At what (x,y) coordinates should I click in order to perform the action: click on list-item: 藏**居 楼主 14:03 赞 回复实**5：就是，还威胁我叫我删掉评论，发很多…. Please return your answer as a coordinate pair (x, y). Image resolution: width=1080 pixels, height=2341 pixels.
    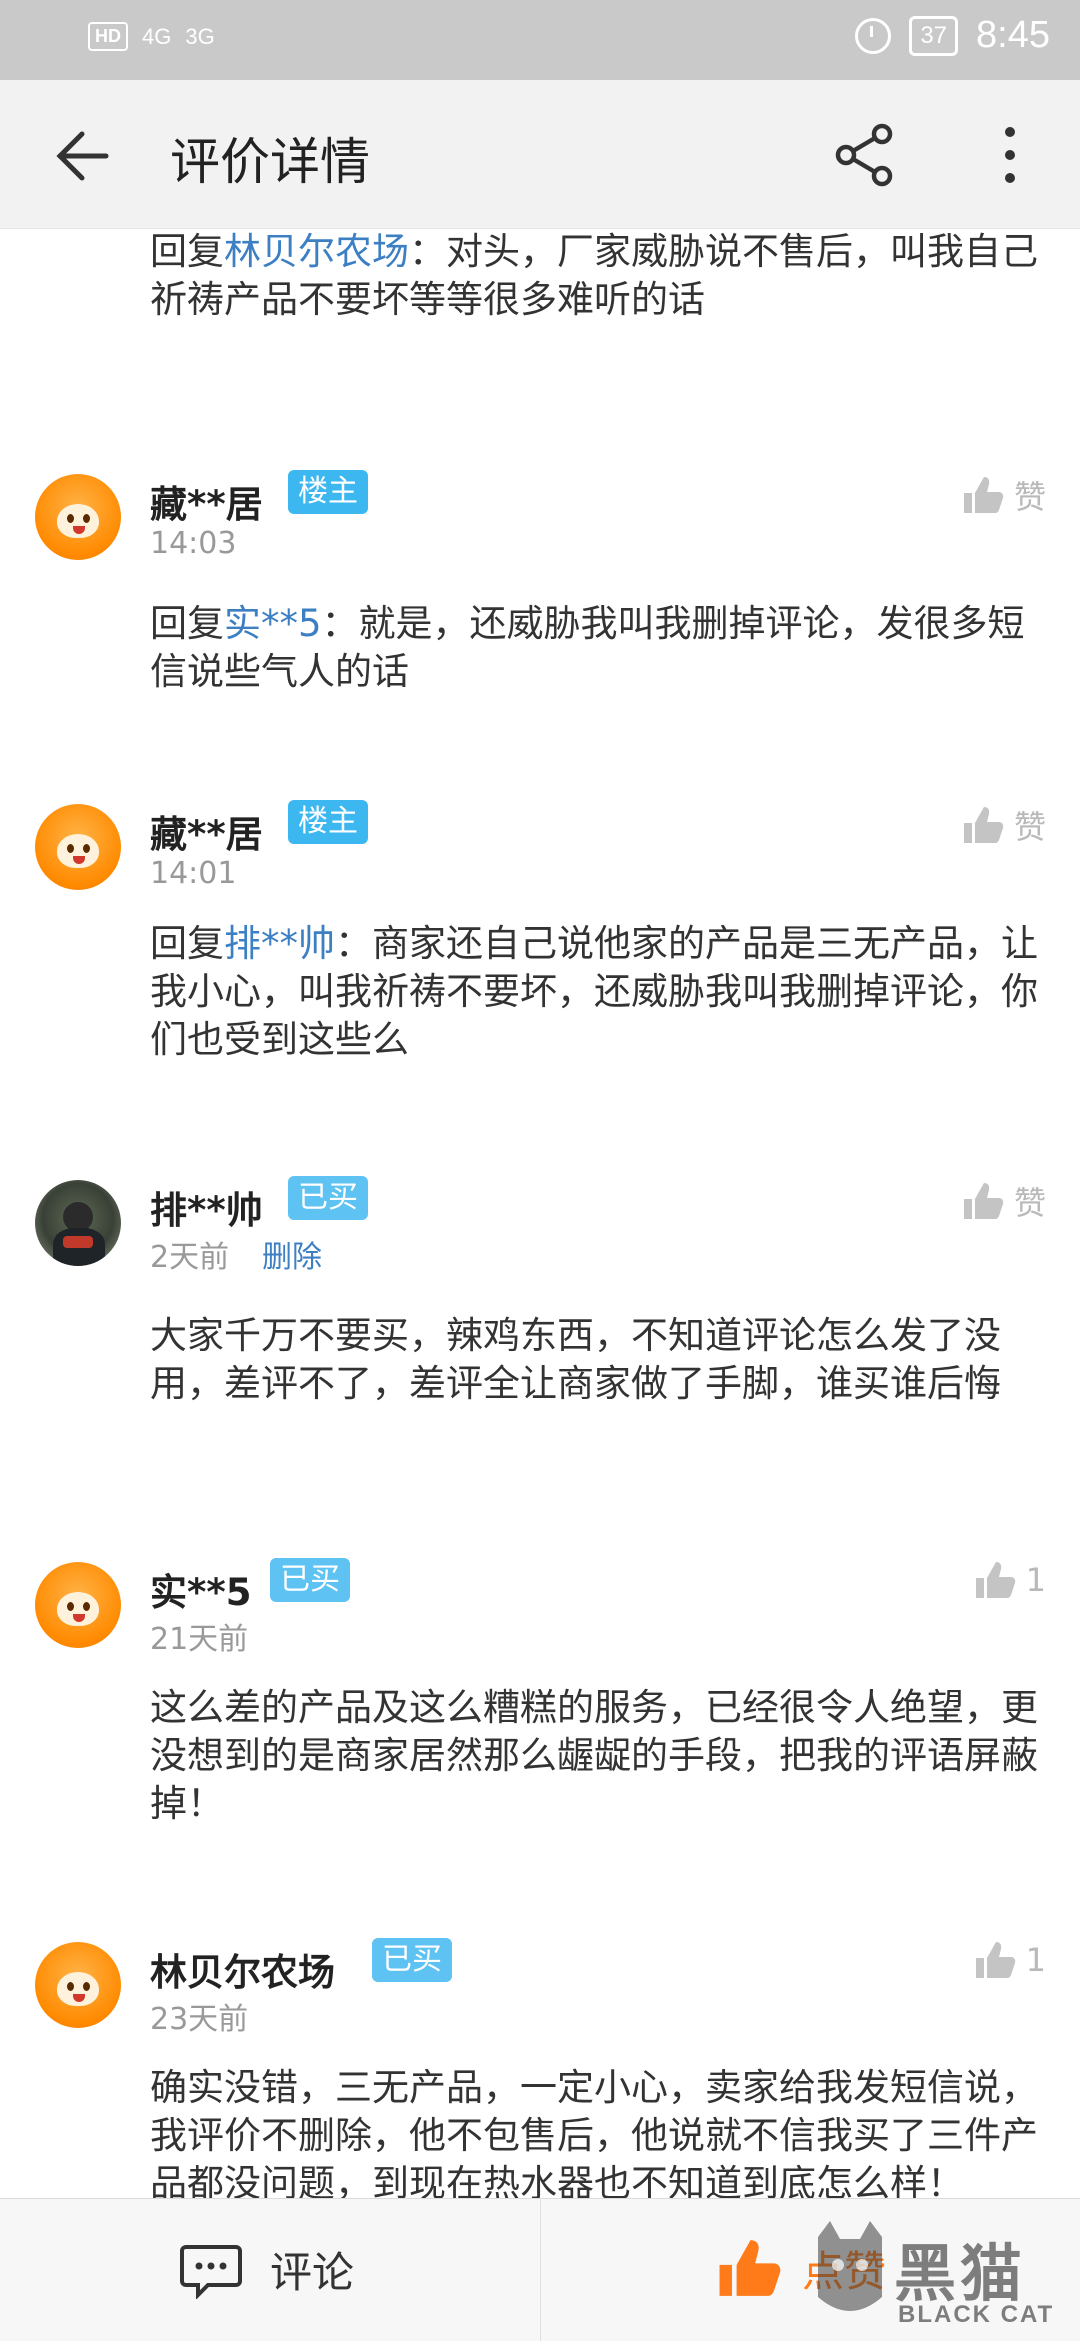
    Looking at the image, I should click on (540, 568).